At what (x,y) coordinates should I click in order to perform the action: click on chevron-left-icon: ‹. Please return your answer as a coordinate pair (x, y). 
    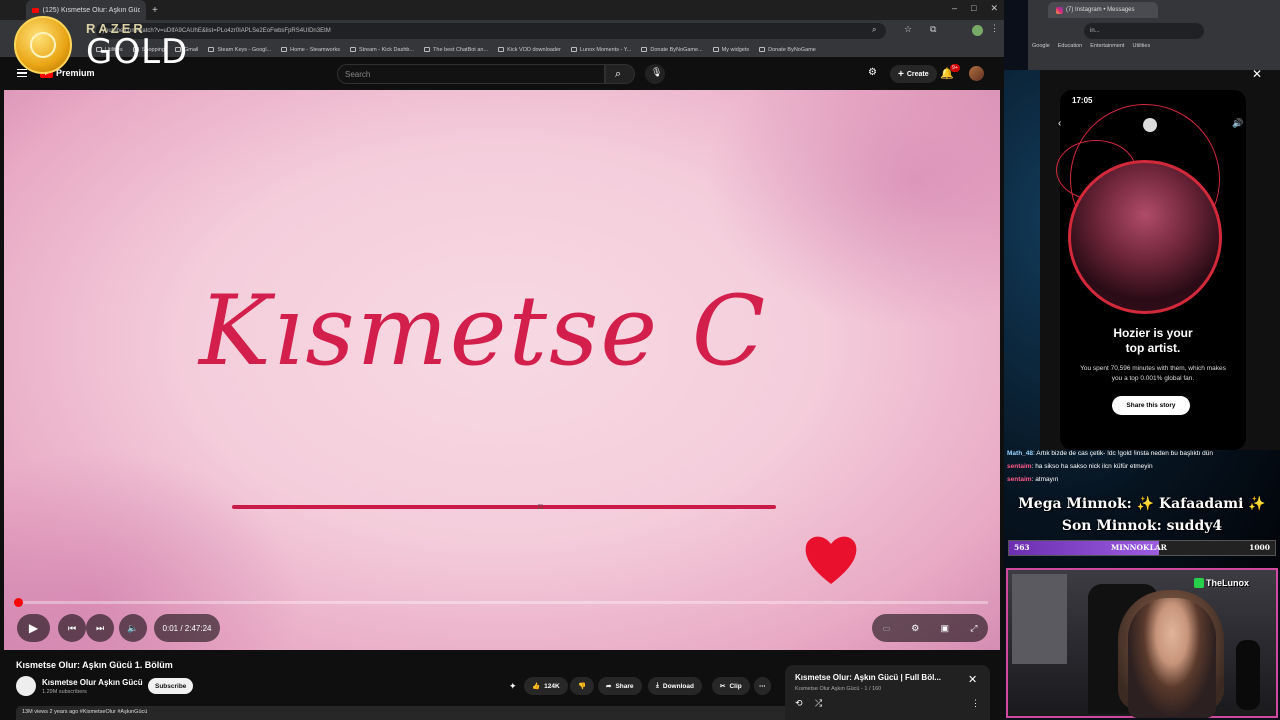
    Looking at the image, I should click on (1059, 123).